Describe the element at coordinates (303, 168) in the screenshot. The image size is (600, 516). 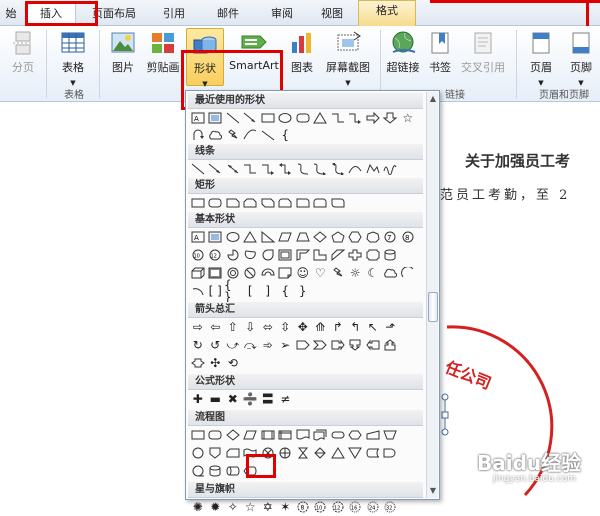
I see `curved-connector-icon` at that location.